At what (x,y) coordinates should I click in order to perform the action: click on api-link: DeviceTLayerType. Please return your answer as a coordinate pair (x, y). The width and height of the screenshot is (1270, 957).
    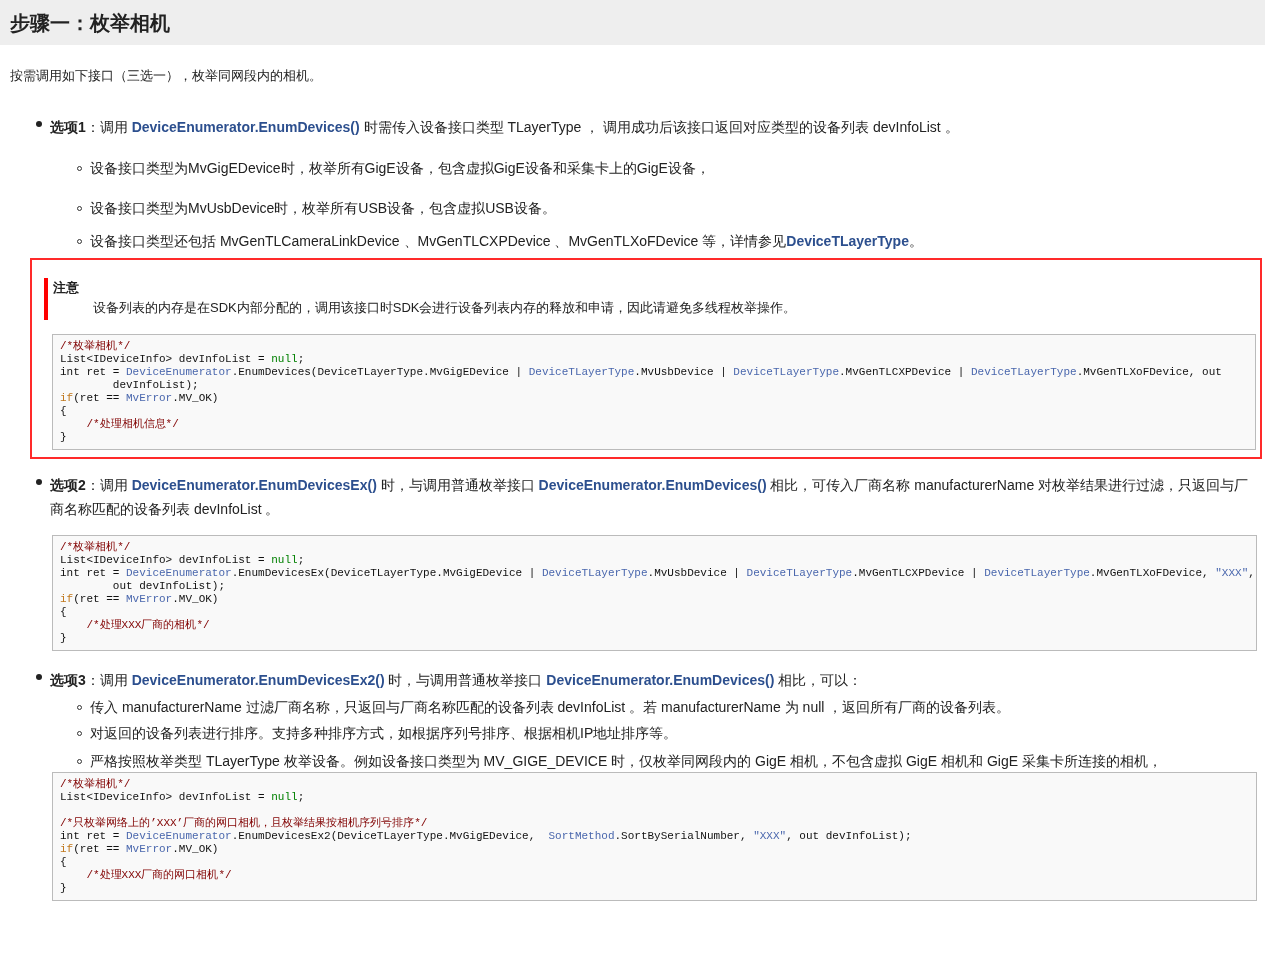
    Looking at the image, I should click on (847, 241).